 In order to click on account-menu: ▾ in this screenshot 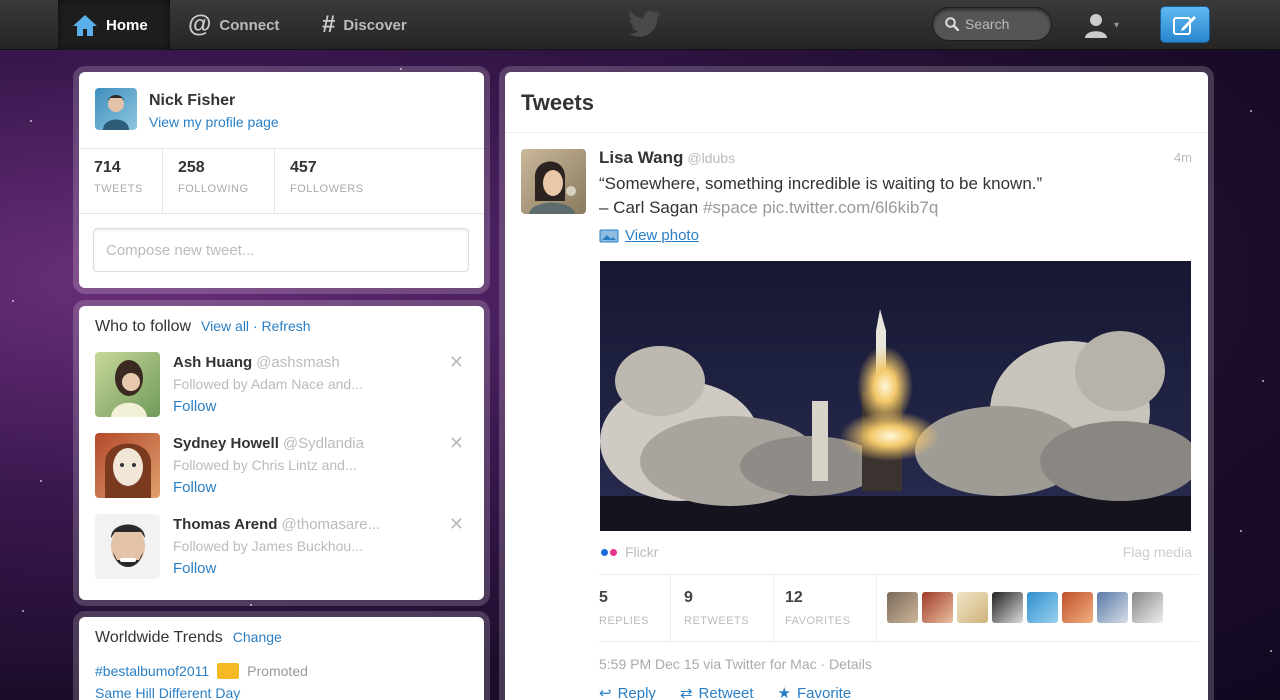, I will do `click(1106, 25)`.